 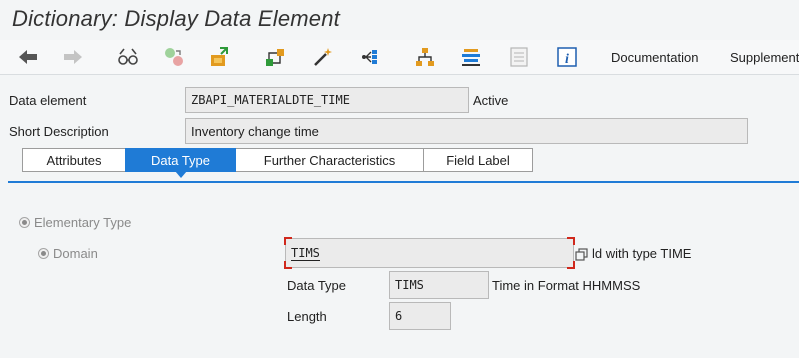 I want to click on forward-arrow-icon, so click(x=73, y=57).